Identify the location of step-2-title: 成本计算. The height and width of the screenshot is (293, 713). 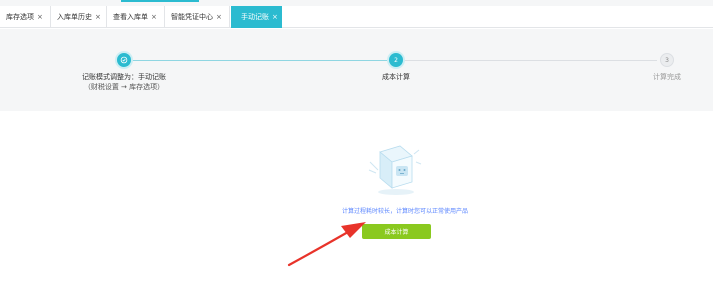
(396, 77).